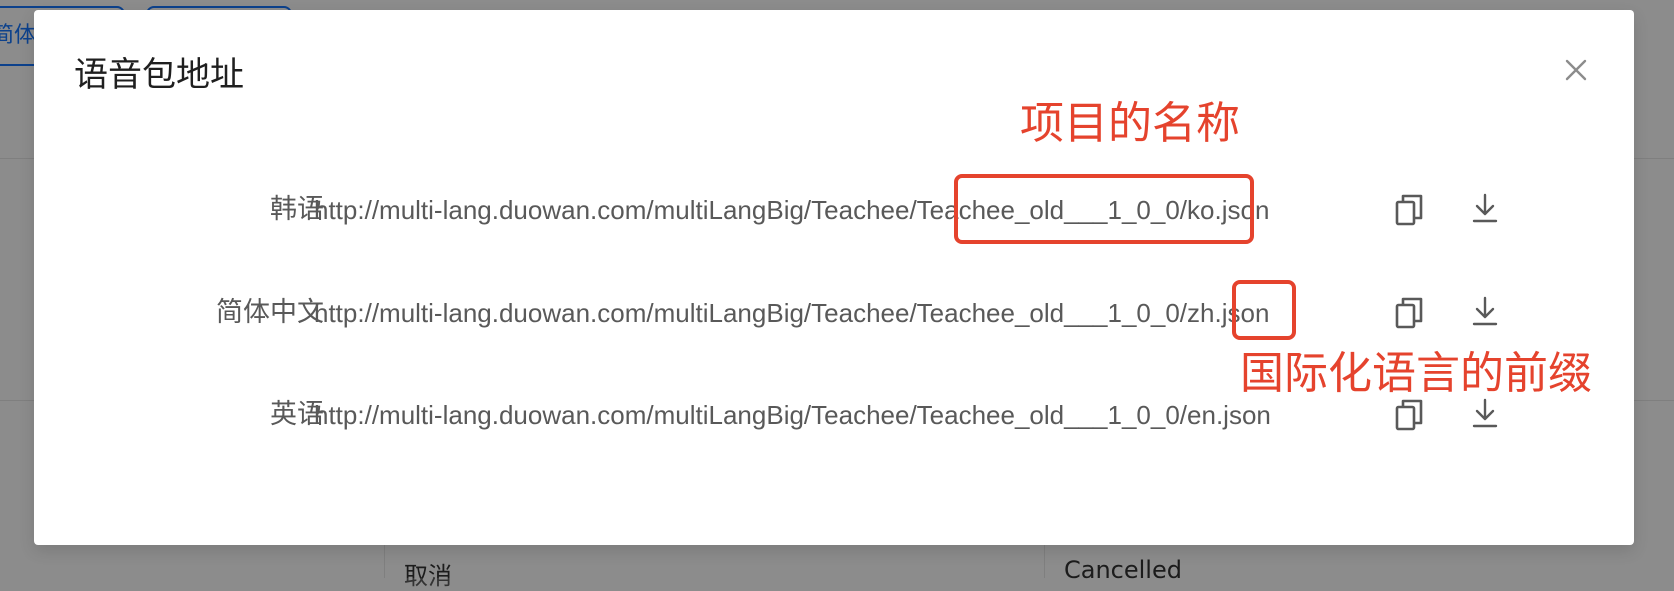  Describe the element at coordinates (1576, 70) in the screenshot. I see `close-icon` at that location.